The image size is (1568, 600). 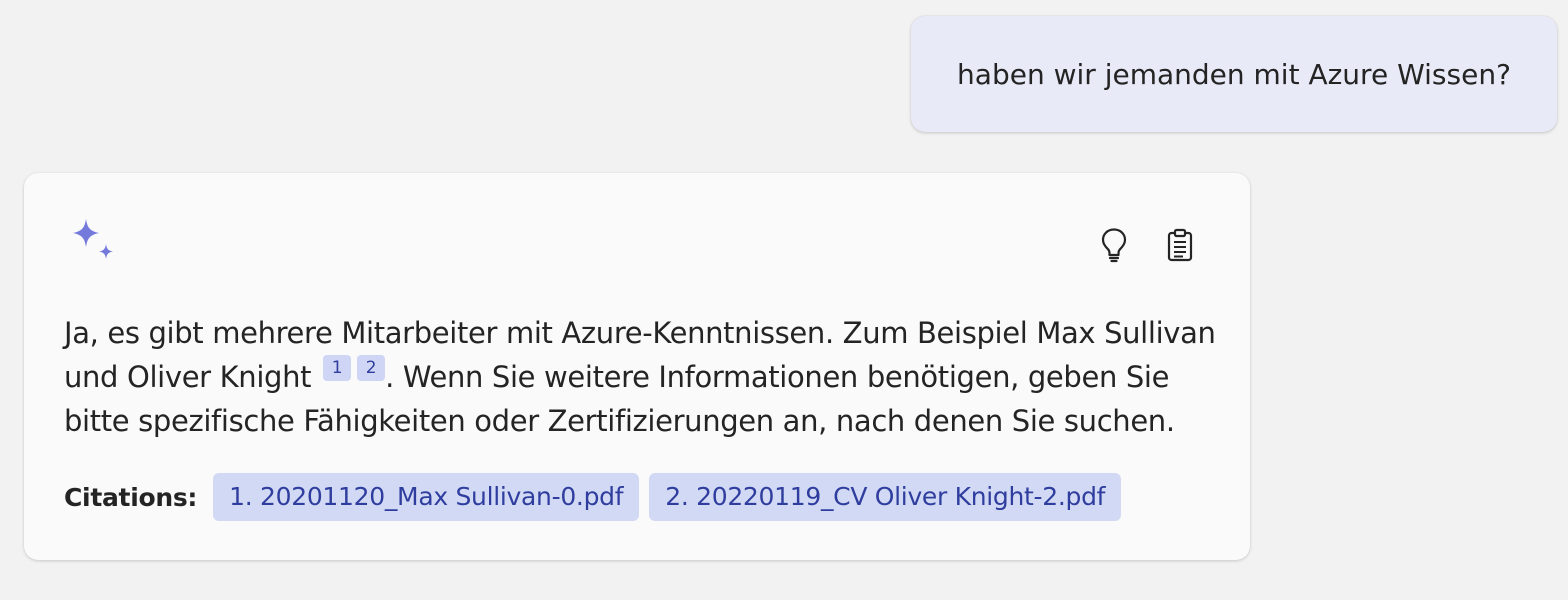 I want to click on clipboard-icon, so click(x=1180, y=245).